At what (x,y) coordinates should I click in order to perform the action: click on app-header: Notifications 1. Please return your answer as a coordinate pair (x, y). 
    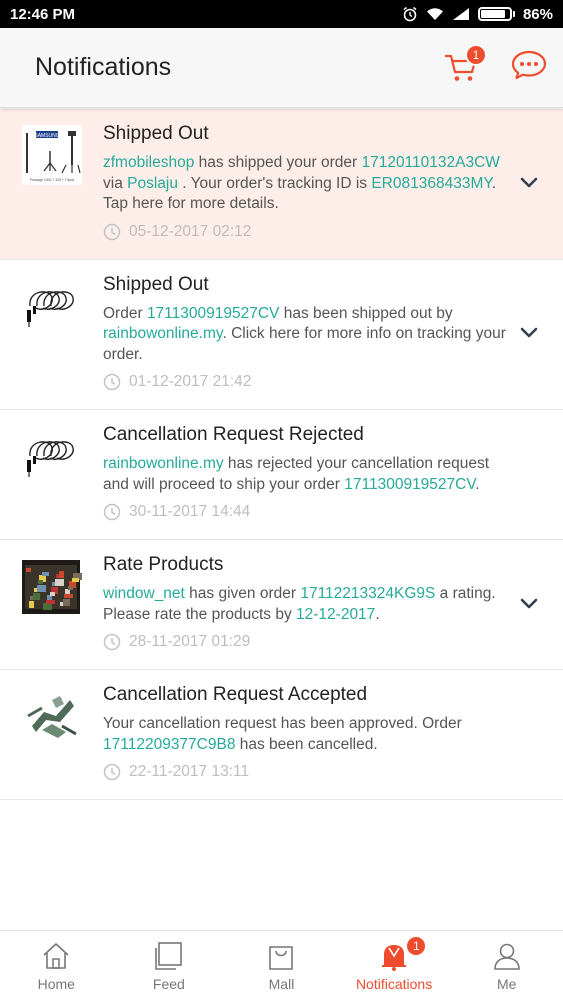
    Looking at the image, I should click on (281, 68).